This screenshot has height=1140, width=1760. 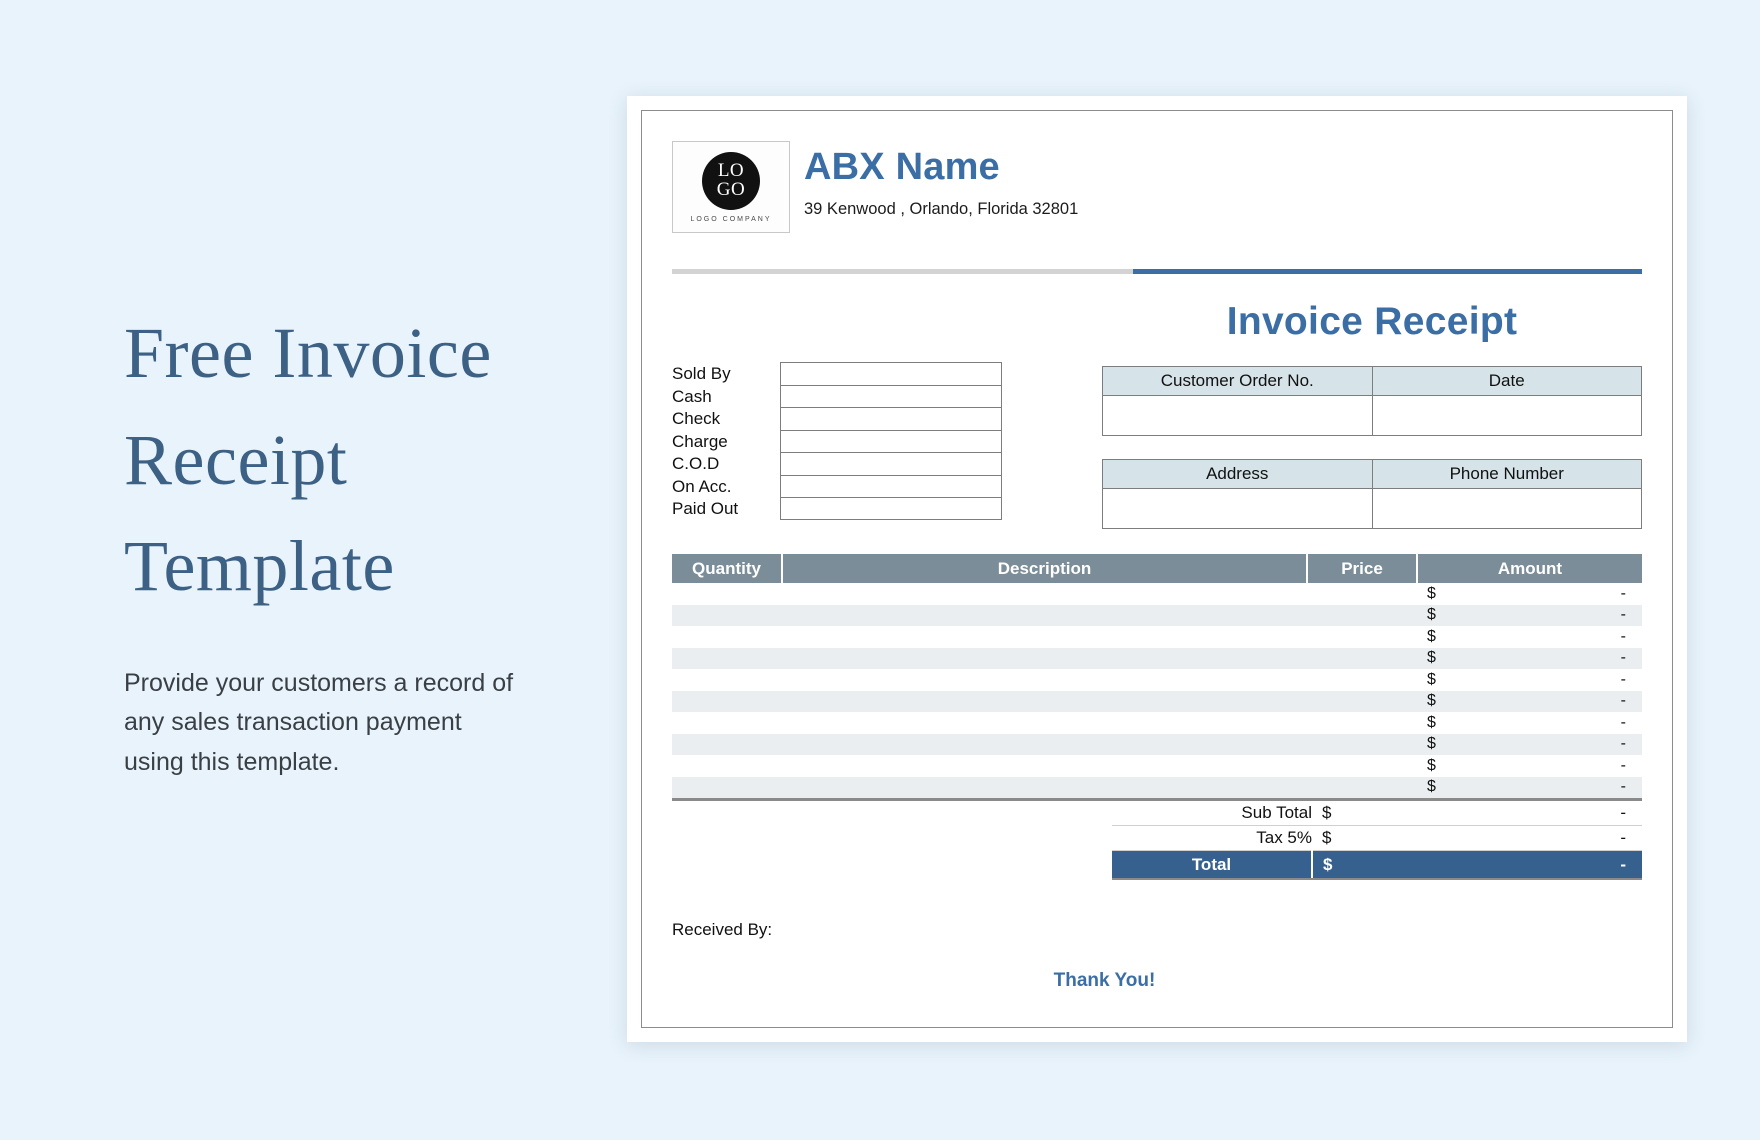 What do you see at coordinates (1212, 813) in the screenshot?
I see `sub-total-label: Sub Total` at bounding box center [1212, 813].